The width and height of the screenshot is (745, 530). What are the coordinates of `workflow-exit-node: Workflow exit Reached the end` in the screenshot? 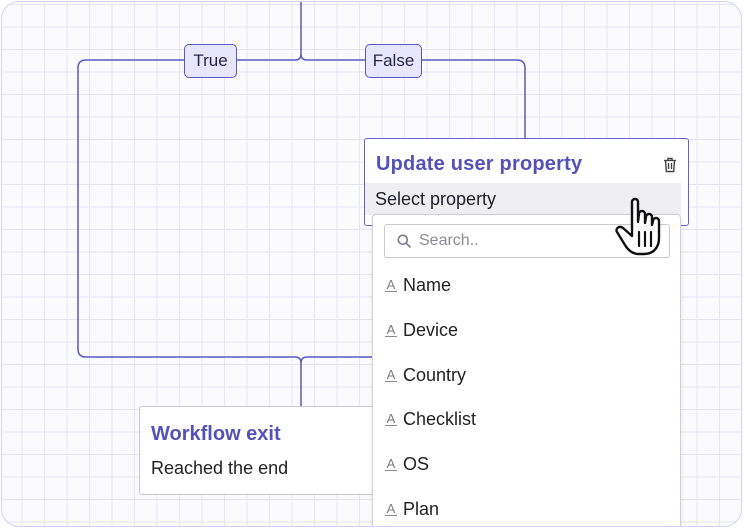 It's located at (259, 450).